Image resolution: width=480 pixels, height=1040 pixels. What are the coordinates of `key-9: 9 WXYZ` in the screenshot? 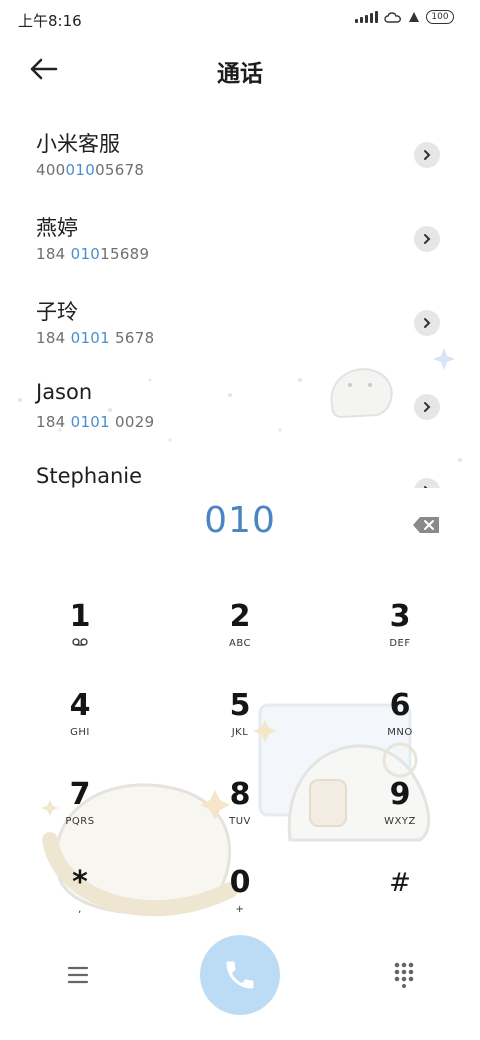 It's located at (400, 813).